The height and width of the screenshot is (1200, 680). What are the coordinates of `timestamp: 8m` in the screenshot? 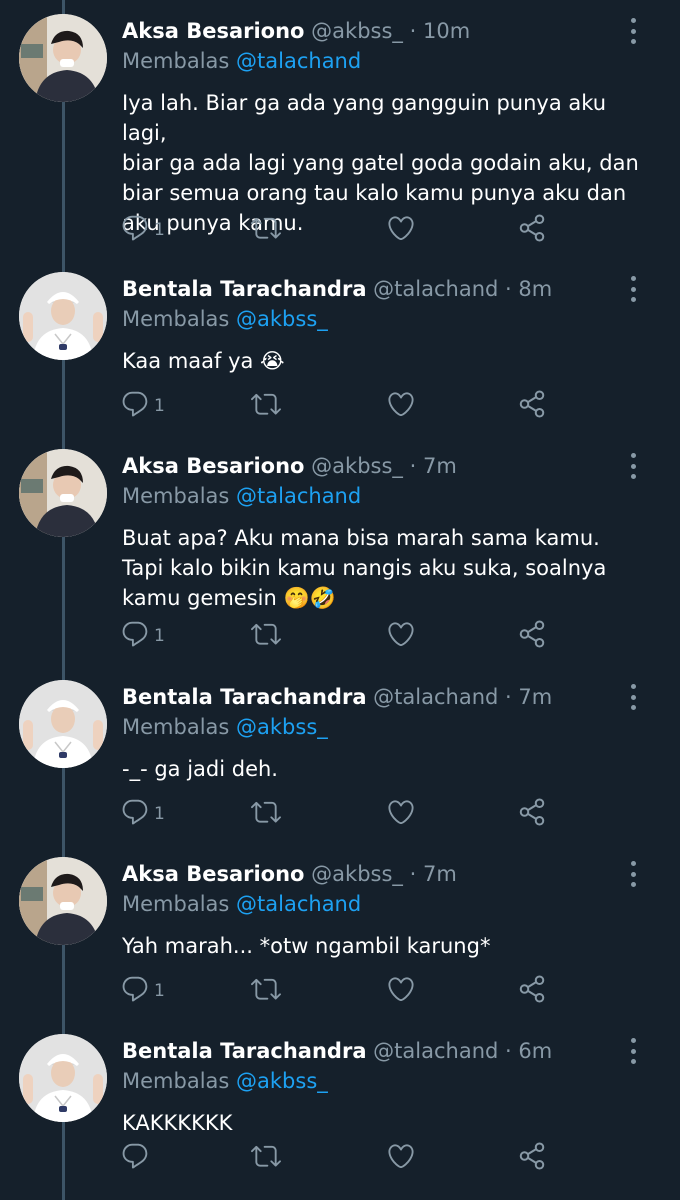 It's located at (535, 289).